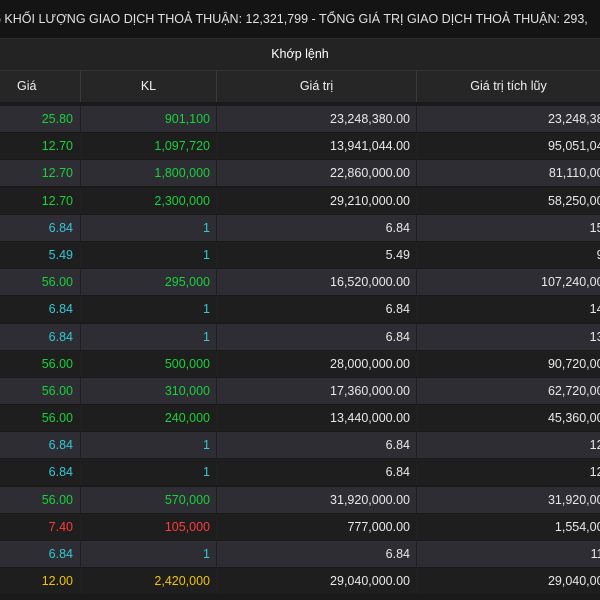 This screenshot has width=600, height=600. I want to click on cumulative-value-text: 150., so click(594, 227).